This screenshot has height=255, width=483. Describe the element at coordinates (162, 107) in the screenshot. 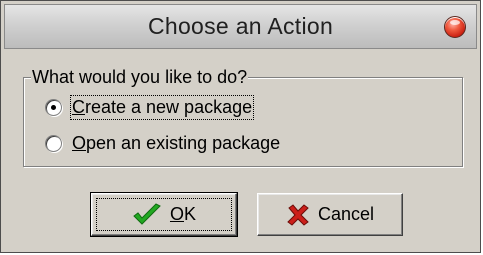

I see `radio-create-package-label: Create a new package` at that location.